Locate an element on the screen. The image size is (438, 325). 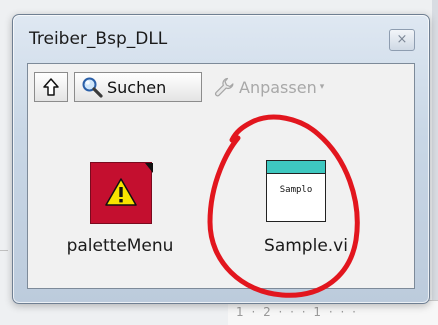
palette-item-label: paletteMenu is located at coordinates (120, 246).